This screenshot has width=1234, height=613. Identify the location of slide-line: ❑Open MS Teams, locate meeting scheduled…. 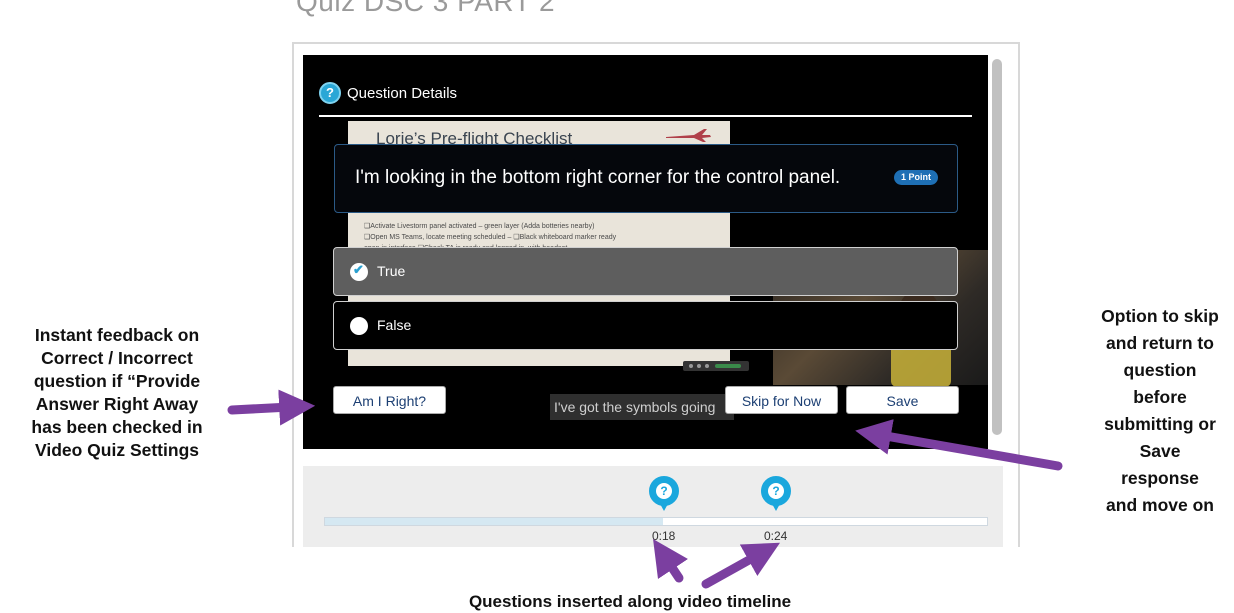
(490, 237).